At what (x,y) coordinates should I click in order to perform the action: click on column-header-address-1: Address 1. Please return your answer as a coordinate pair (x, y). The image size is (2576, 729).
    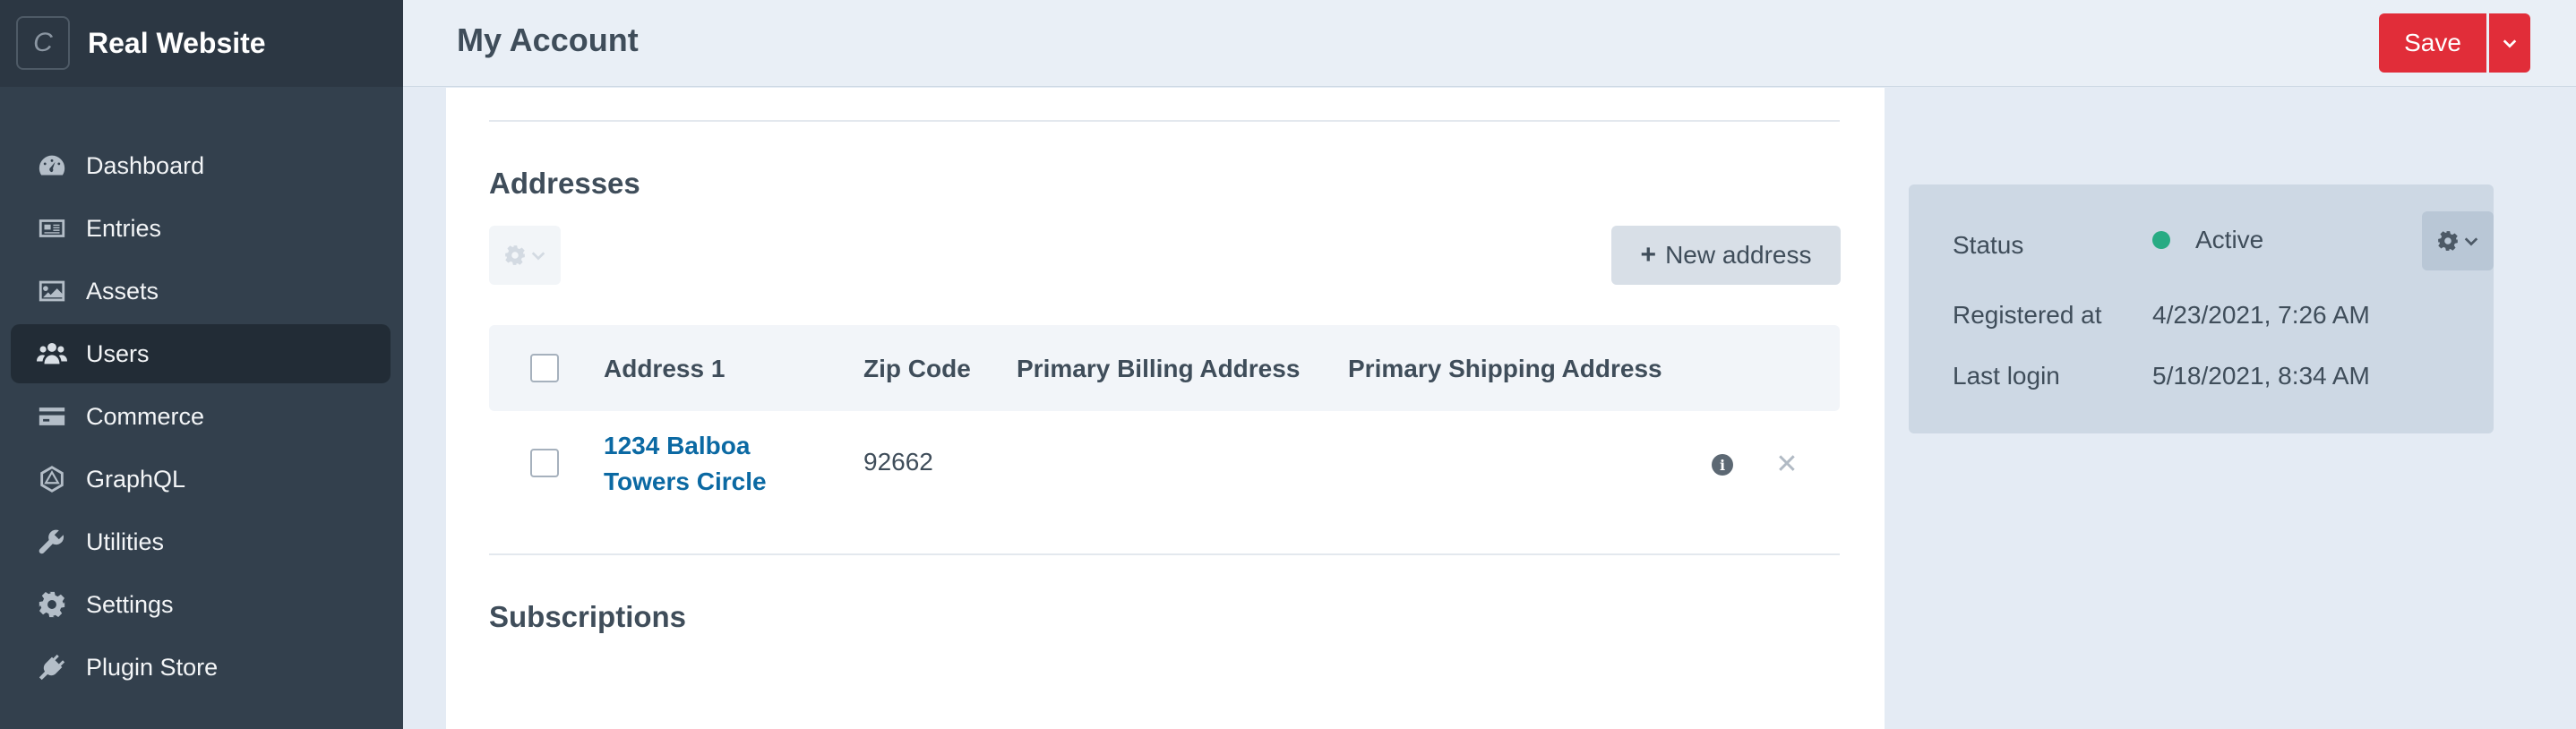
    Looking at the image, I should click on (664, 369).